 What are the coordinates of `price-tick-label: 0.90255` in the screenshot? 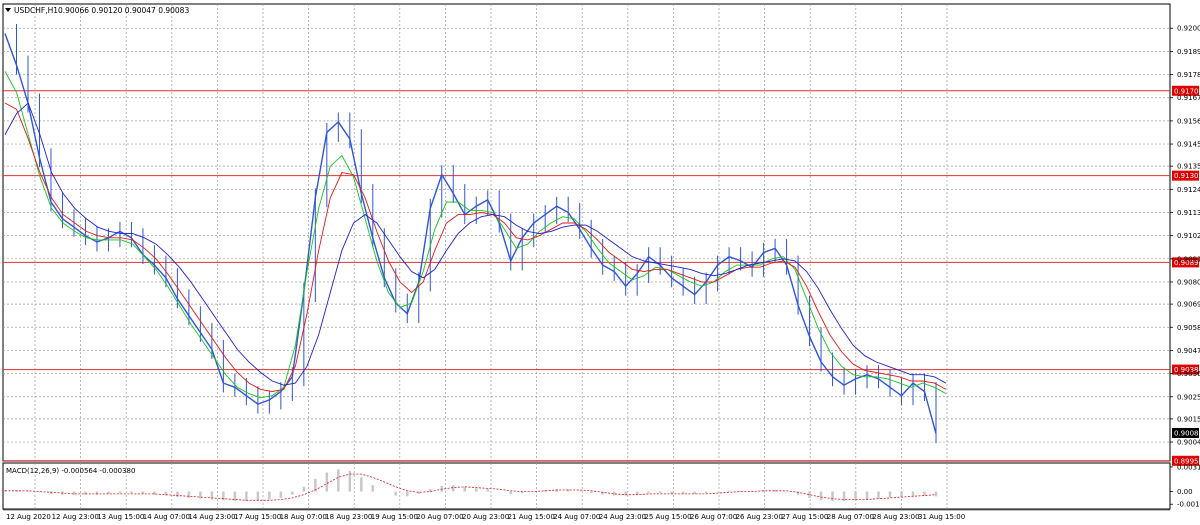 It's located at (1188, 397).